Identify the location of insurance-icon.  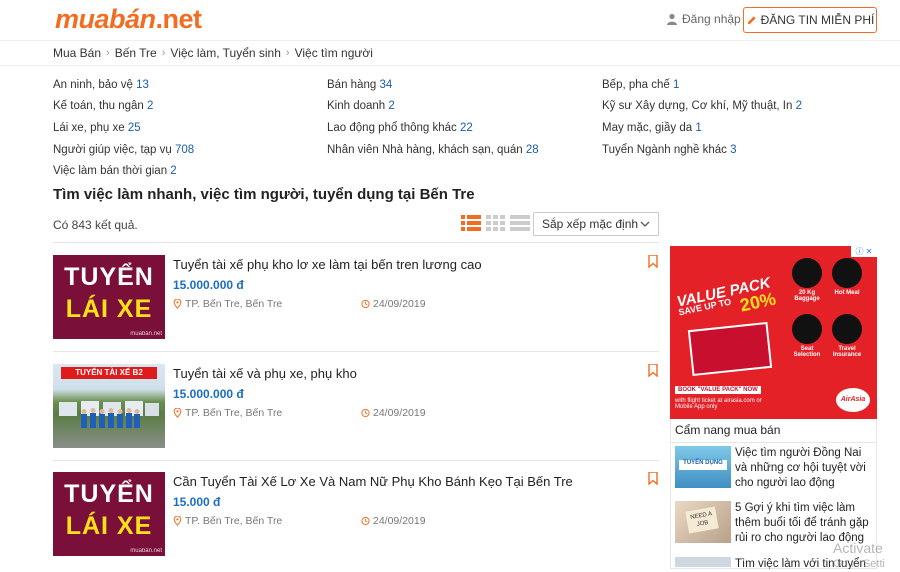
(847, 329).